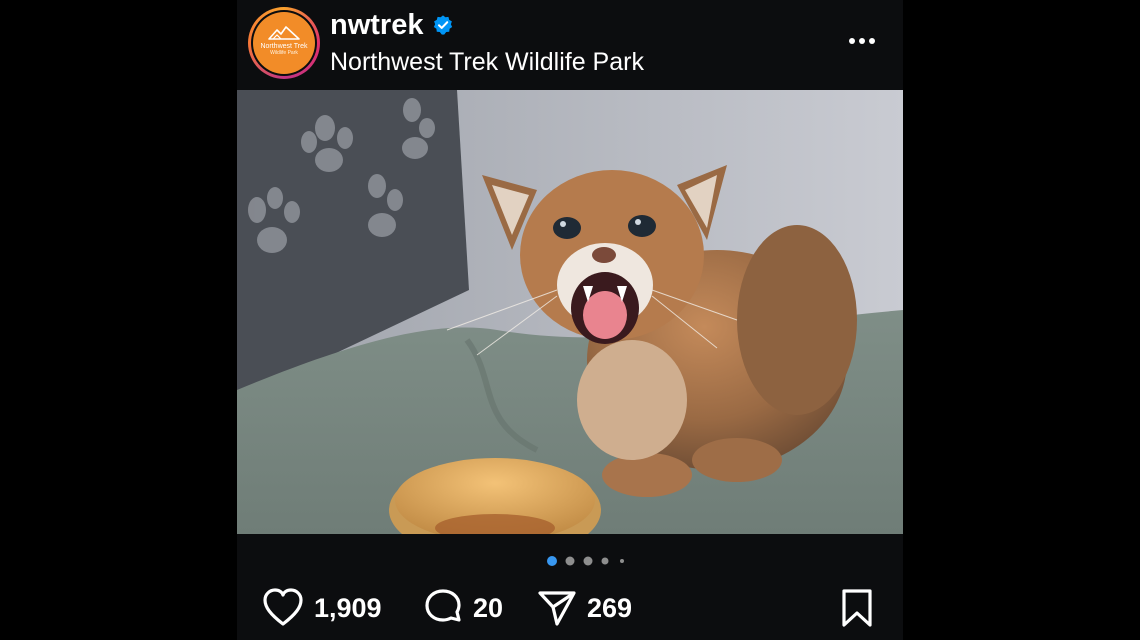  I want to click on location-label: Northwest Trek Wildlife Park, so click(487, 62).